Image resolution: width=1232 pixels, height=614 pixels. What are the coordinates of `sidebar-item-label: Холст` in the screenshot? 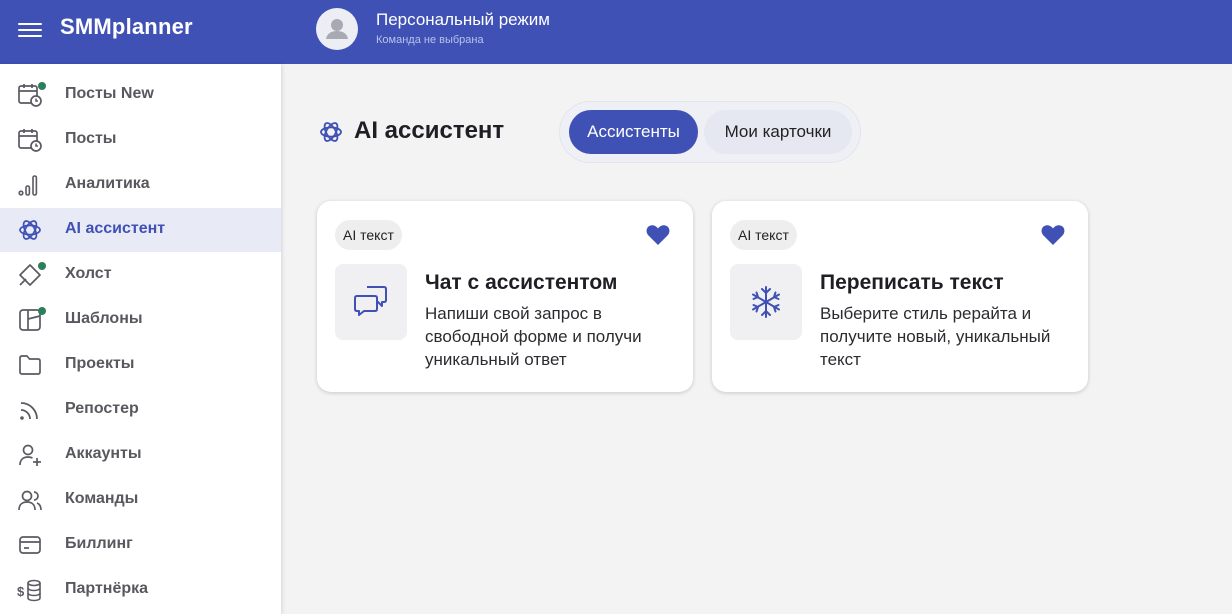 It's located at (88, 273).